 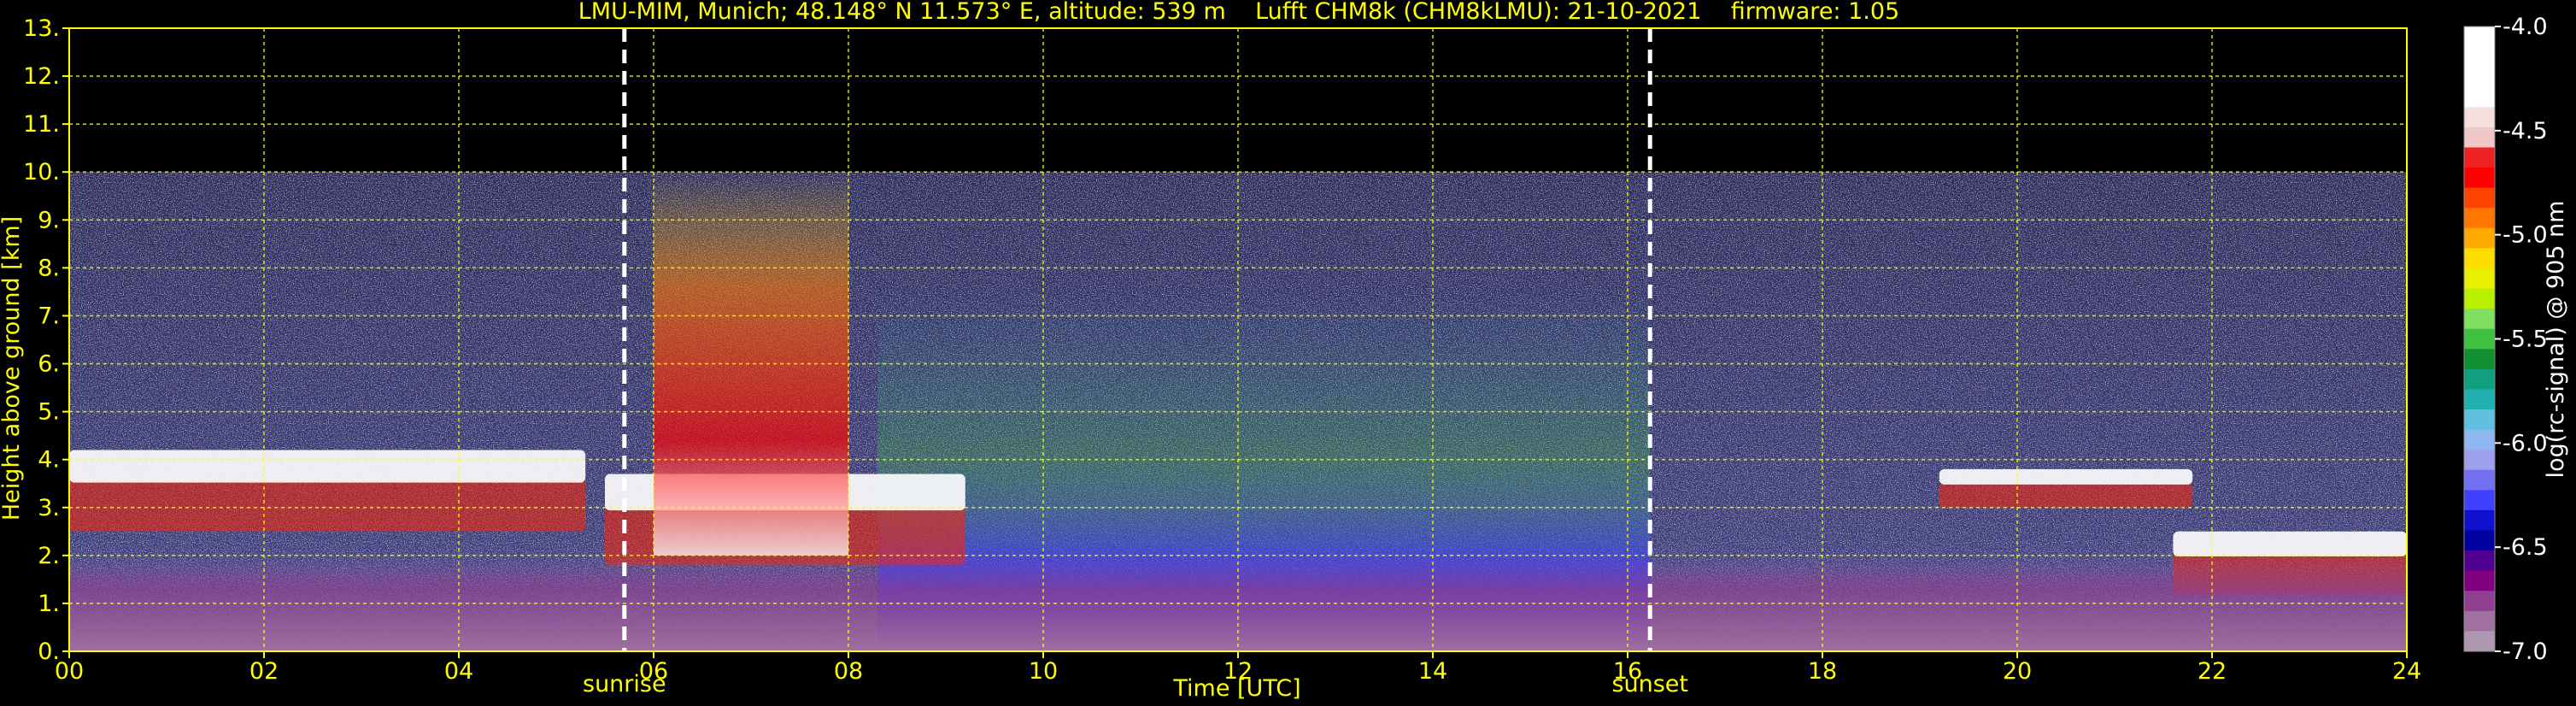 What do you see at coordinates (49, 268) in the screenshot?
I see `y-tick-label: 8.` at bounding box center [49, 268].